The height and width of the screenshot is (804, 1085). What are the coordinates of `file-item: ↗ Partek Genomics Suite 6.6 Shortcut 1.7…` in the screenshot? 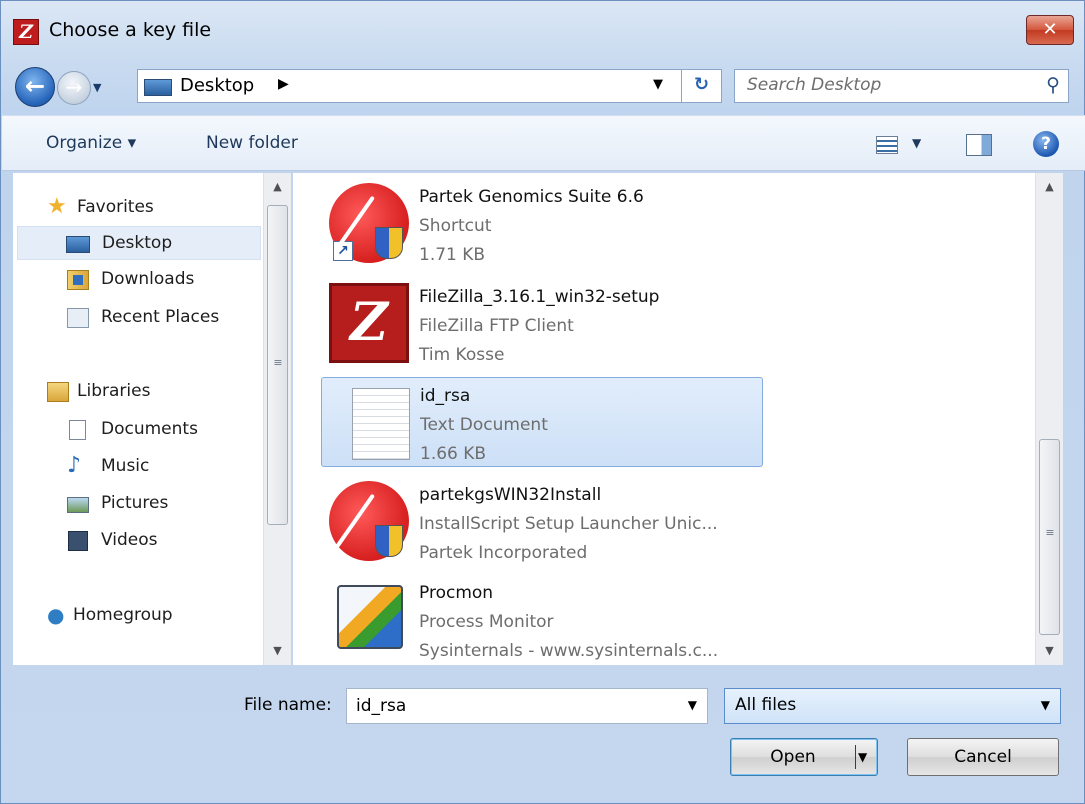 It's located at (542, 224).